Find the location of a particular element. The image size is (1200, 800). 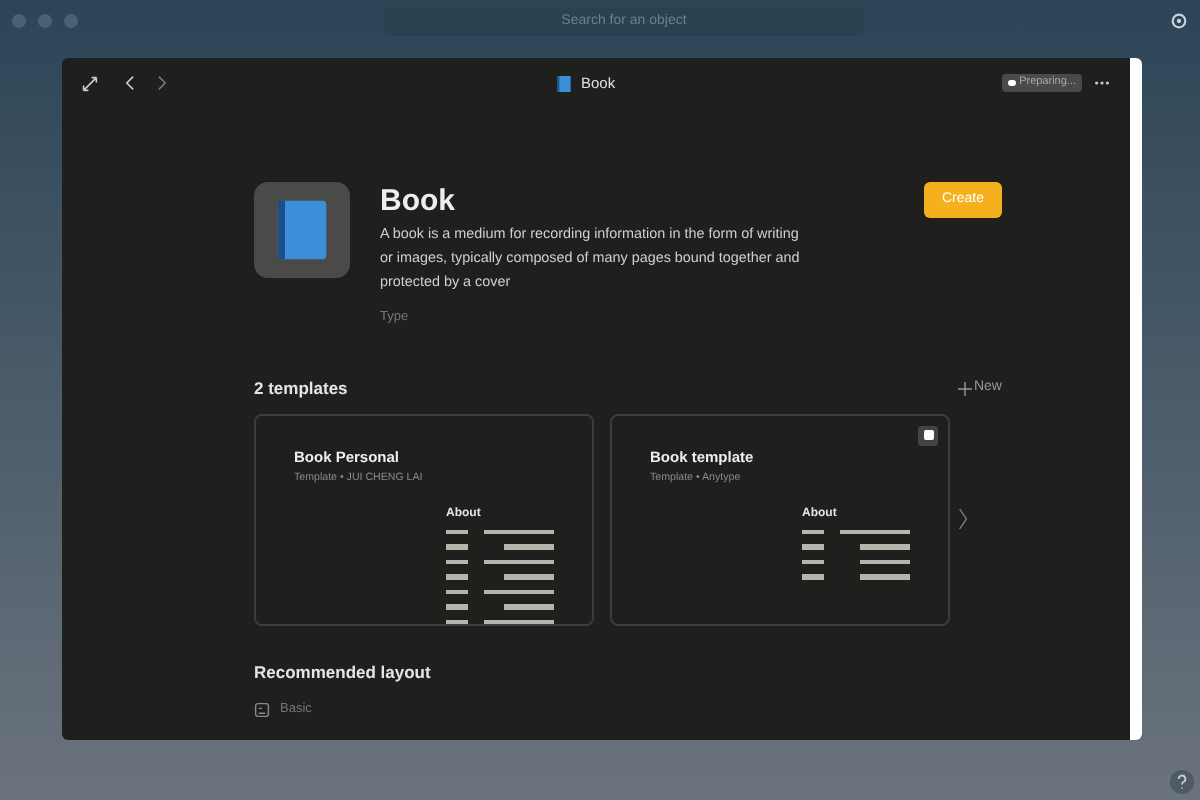

back-icon is located at coordinates (130, 83).